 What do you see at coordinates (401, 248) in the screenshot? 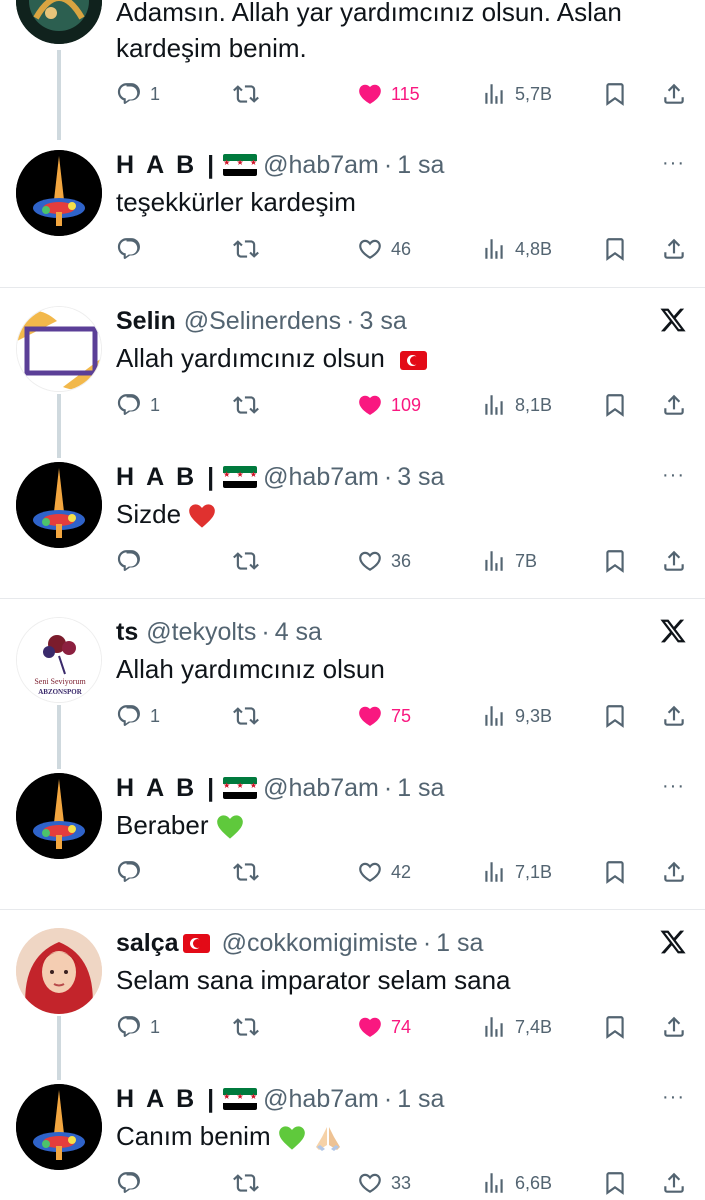
I see `like-count: 46` at bounding box center [401, 248].